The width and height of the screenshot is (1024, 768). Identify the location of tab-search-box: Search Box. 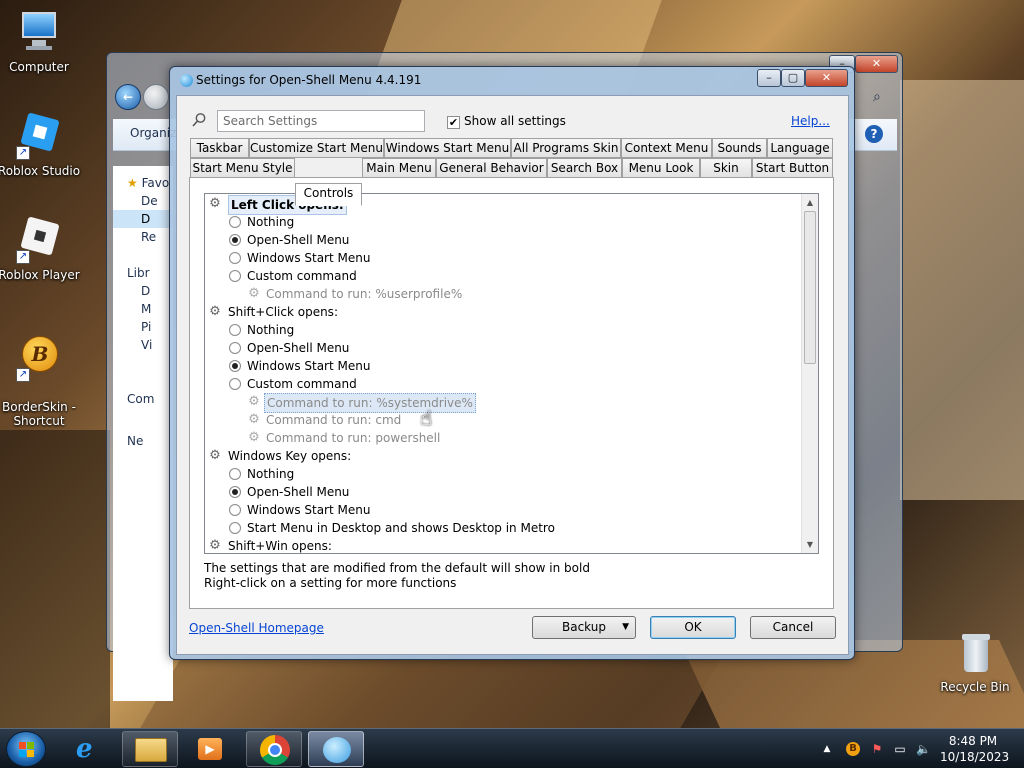
(584, 168).